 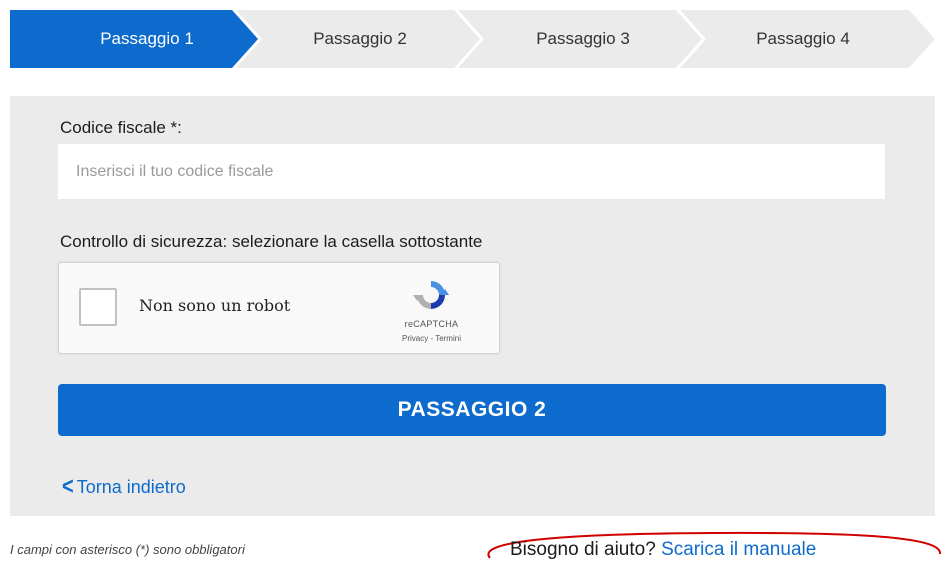 What do you see at coordinates (360, 38) in the screenshot?
I see `step-2-label: Passaggio 2` at bounding box center [360, 38].